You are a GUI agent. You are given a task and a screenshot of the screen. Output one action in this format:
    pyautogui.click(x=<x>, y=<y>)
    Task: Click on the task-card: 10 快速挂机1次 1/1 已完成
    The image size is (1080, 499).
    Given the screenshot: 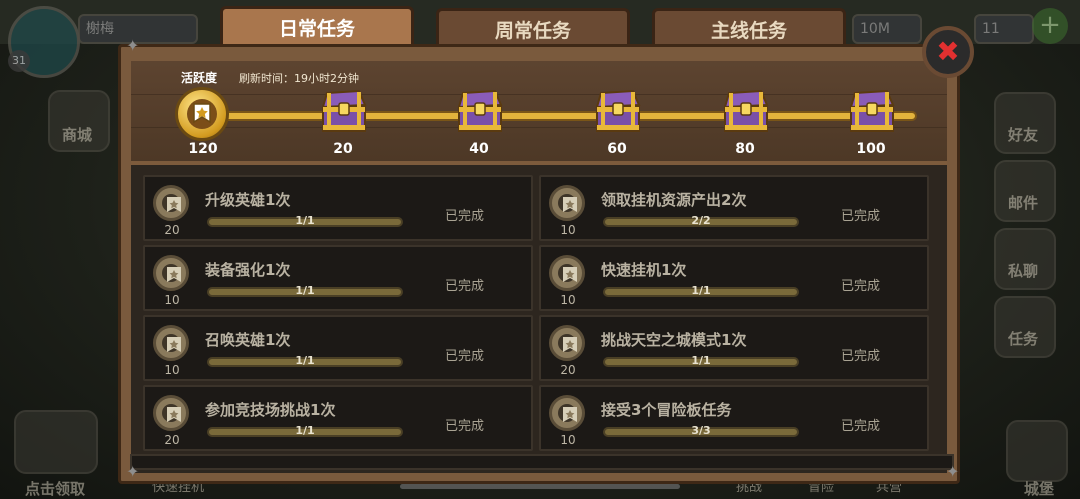 What is the action you would take?
    pyautogui.click(x=734, y=278)
    